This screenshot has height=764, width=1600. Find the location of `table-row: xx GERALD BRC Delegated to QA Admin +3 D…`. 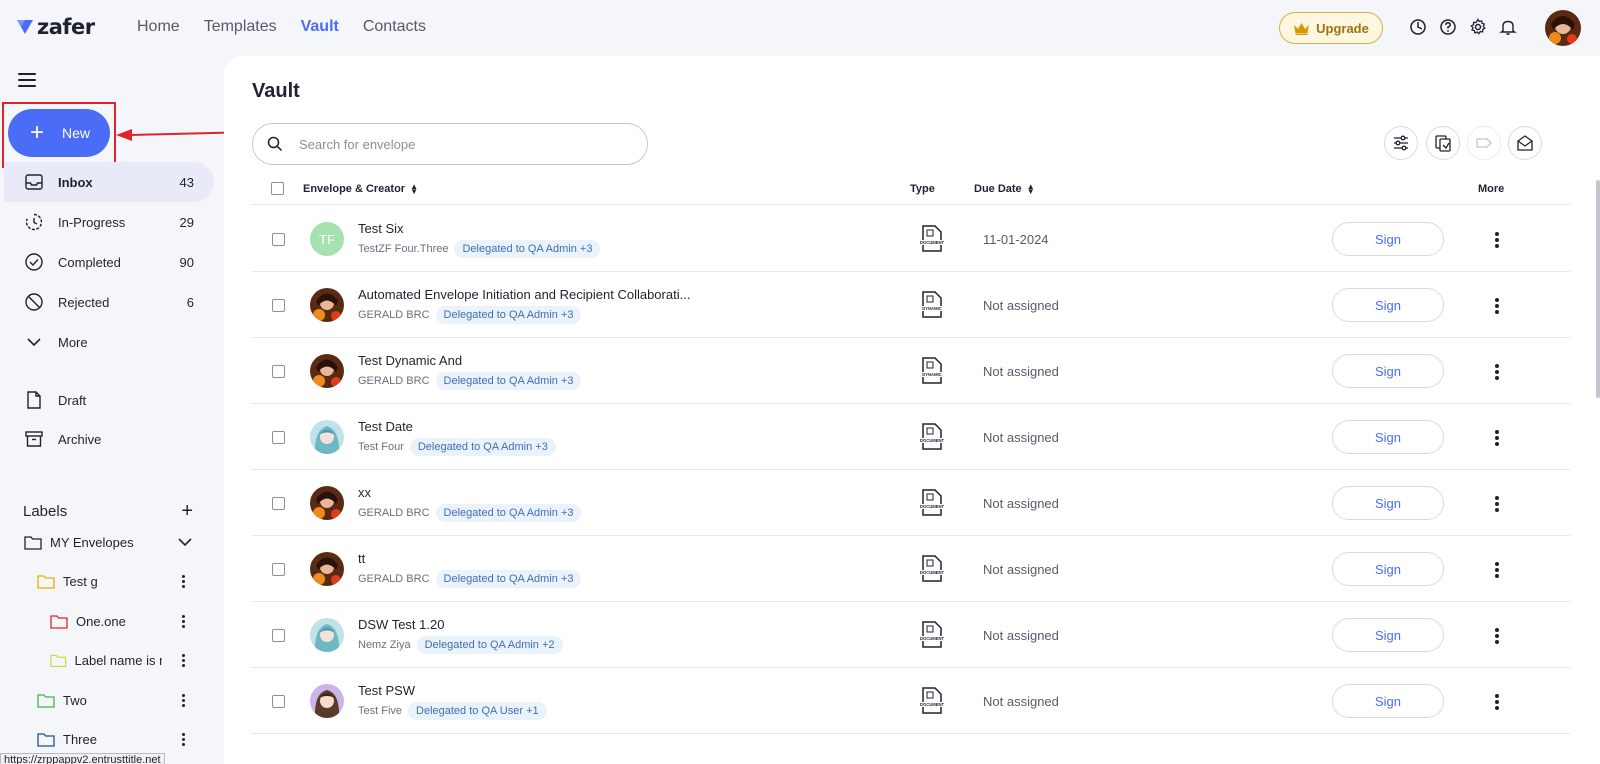

table-row: xx GERALD BRC Delegated to QA Admin +3 D… is located at coordinates (911, 502).